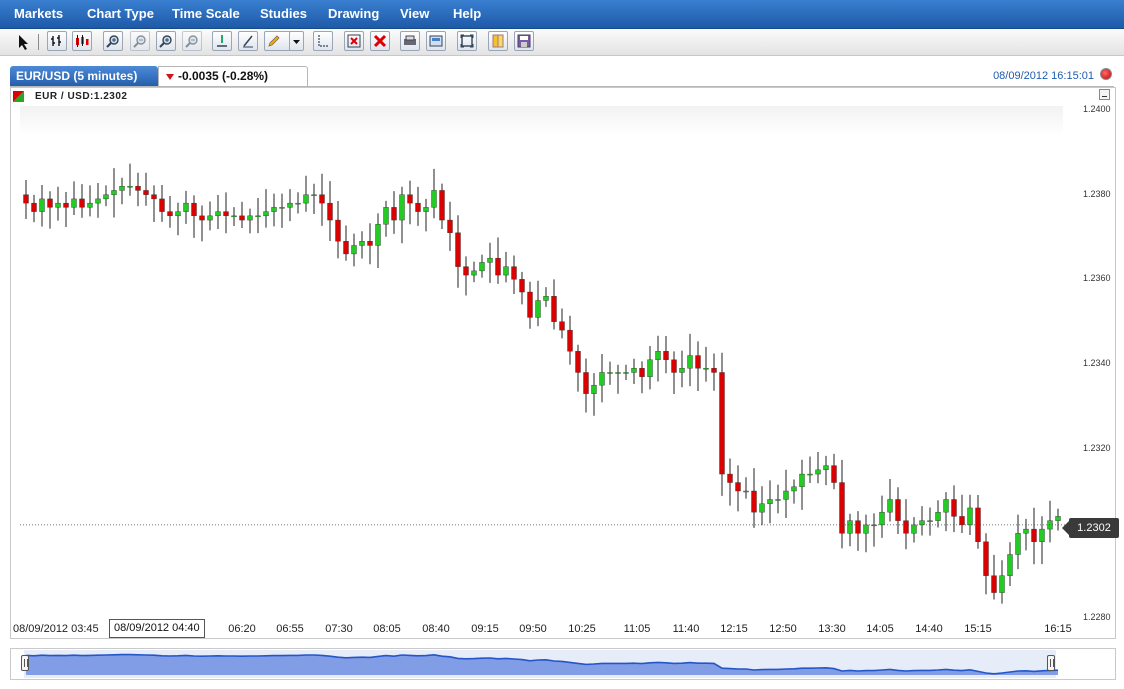 Image resolution: width=1124 pixels, height=689 pixels. Describe the element at coordinates (170, 76) in the screenshot. I see `down-arrow-icon` at that location.